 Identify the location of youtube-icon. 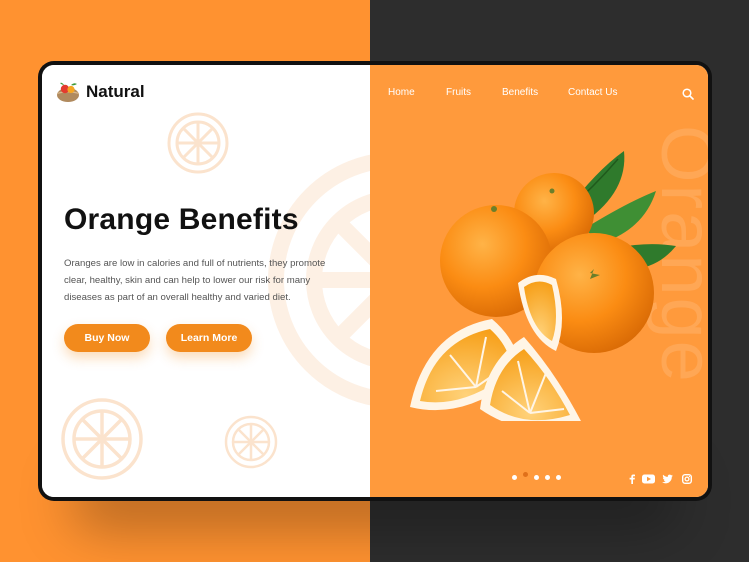
(648, 479).